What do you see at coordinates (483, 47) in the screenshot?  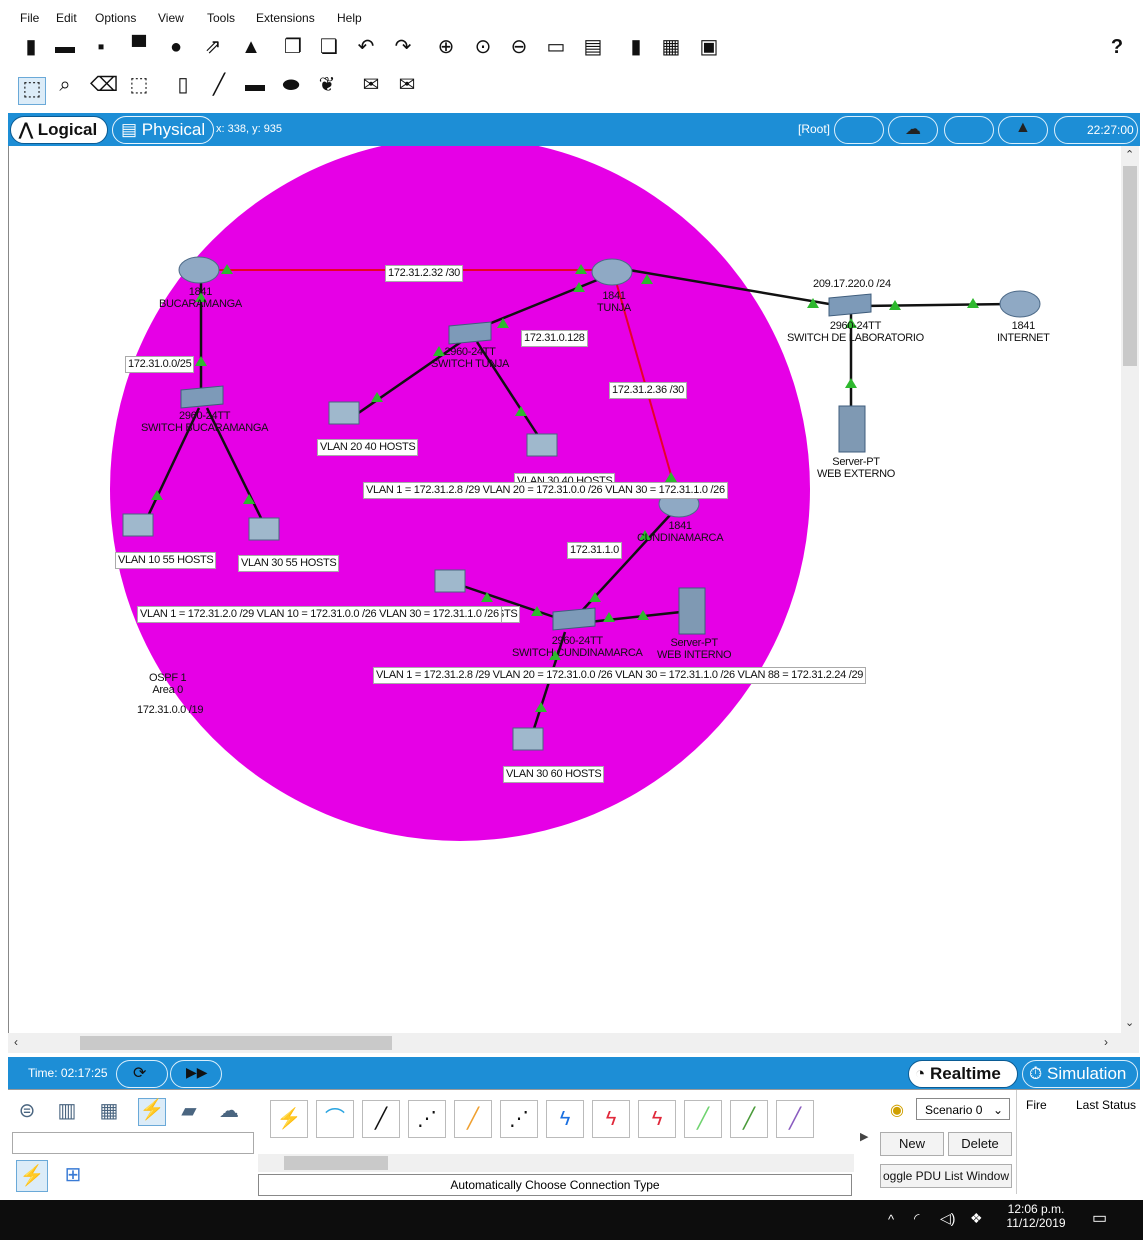 I see `zoom-reset-icon: ⊙` at bounding box center [483, 47].